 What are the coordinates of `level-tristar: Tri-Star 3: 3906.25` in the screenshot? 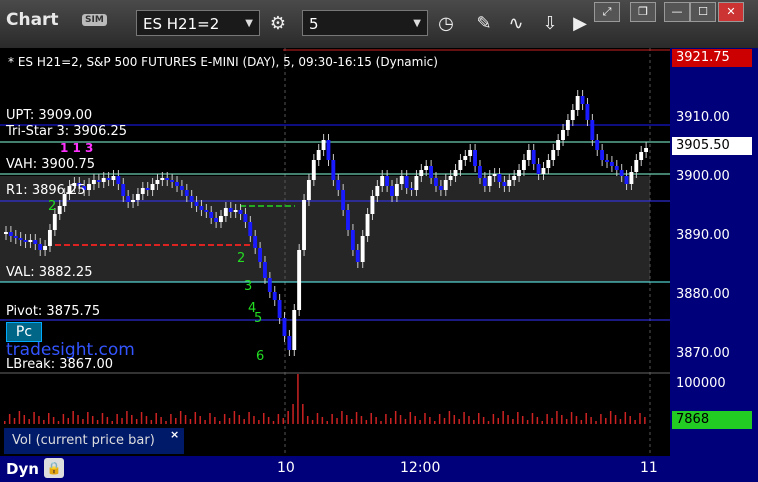 It's located at (67, 131).